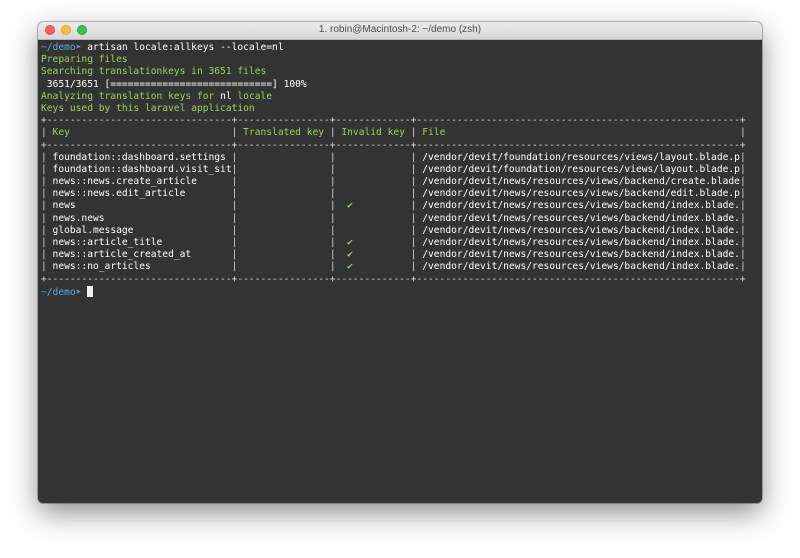 The height and width of the screenshot is (558, 800). Describe the element at coordinates (139, 206) in the screenshot. I see `cell-key: news` at that location.